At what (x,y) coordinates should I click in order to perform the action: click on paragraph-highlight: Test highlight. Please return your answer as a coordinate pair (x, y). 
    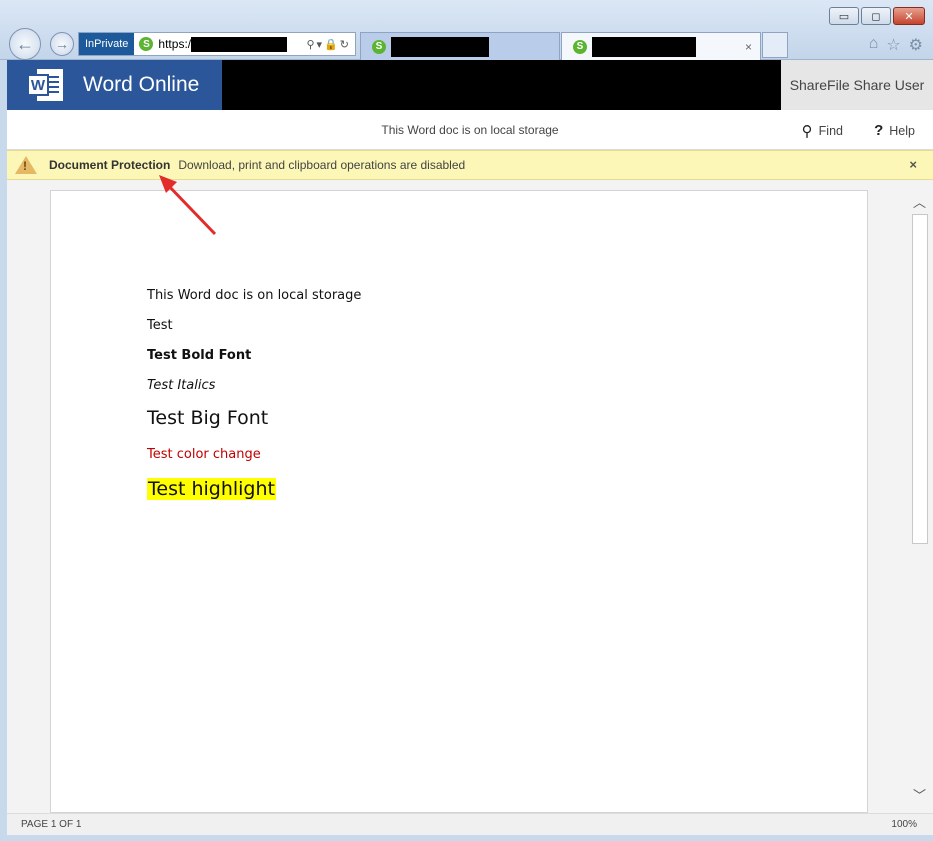
    Looking at the image, I should click on (211, 489).